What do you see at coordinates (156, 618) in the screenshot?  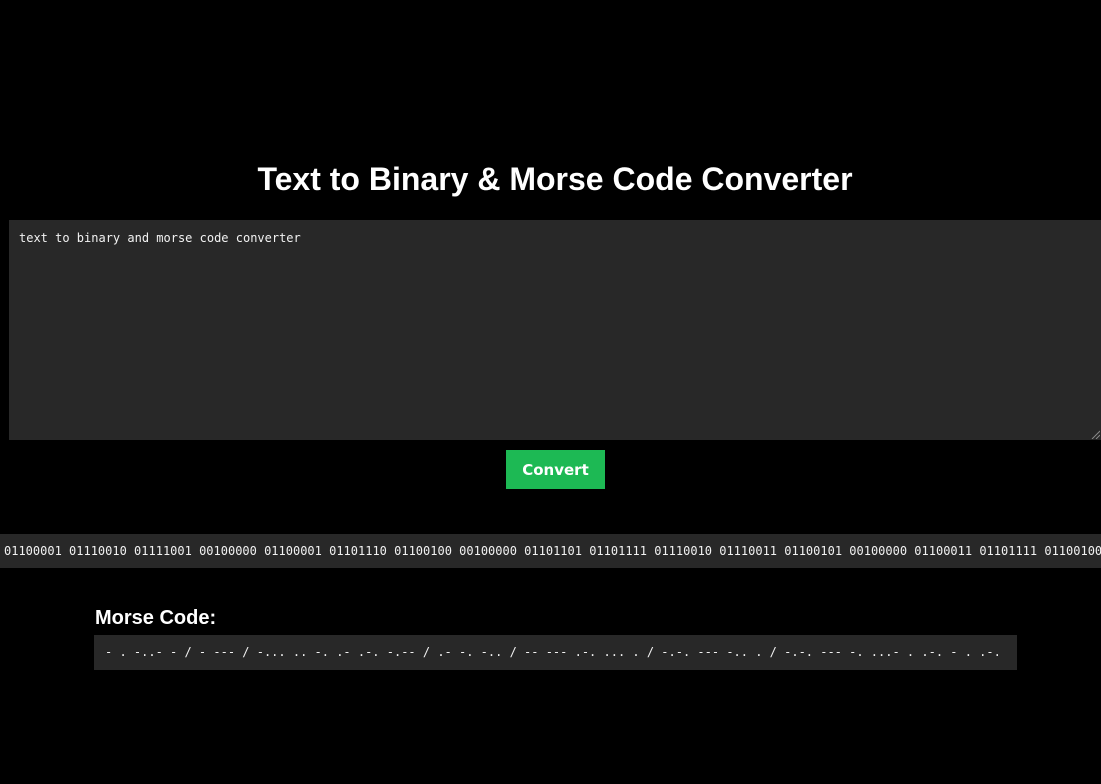 I see `morse-code-heading: Morse Code:` at bounding box center [156, 618].